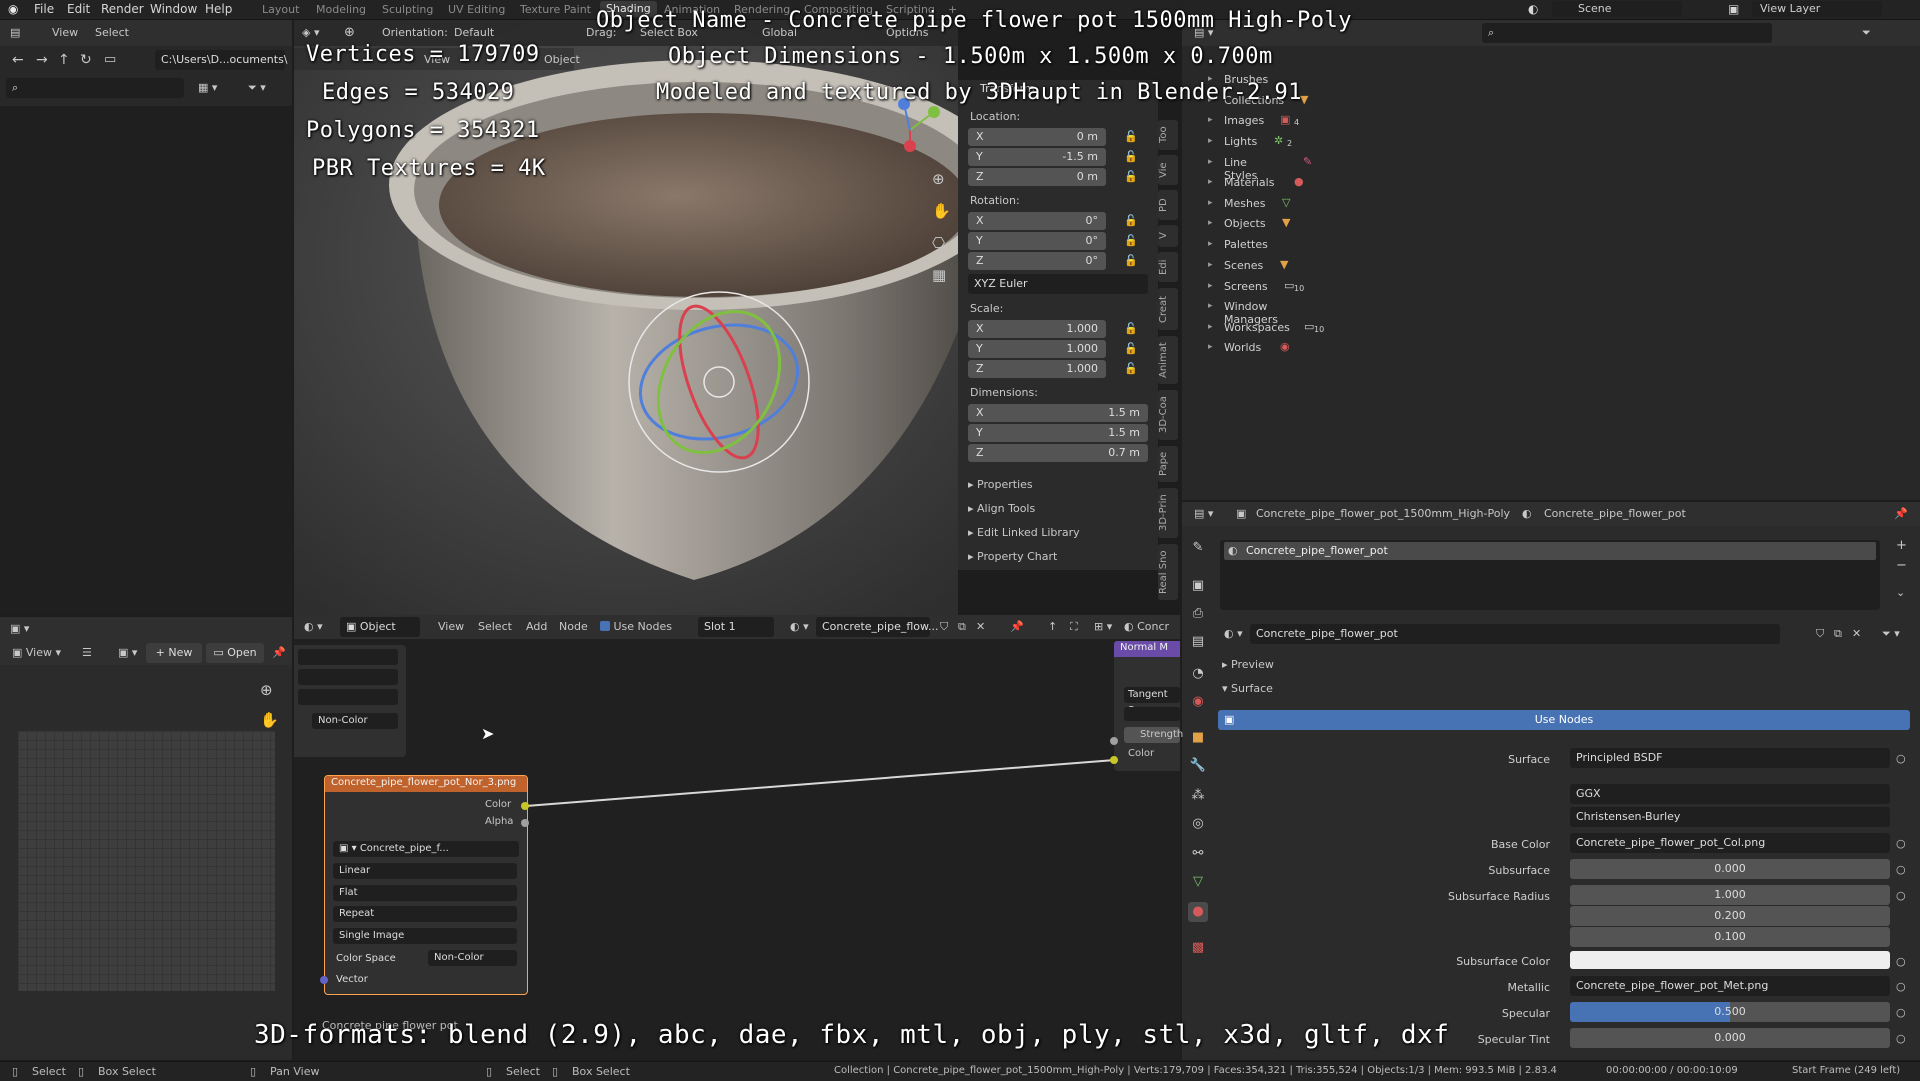 The image size is (1920, 1081). Describe the element at coordinates (1131, 240) in the screenshot. I see `lock-rotation-y-icon: 🔓` at that location.